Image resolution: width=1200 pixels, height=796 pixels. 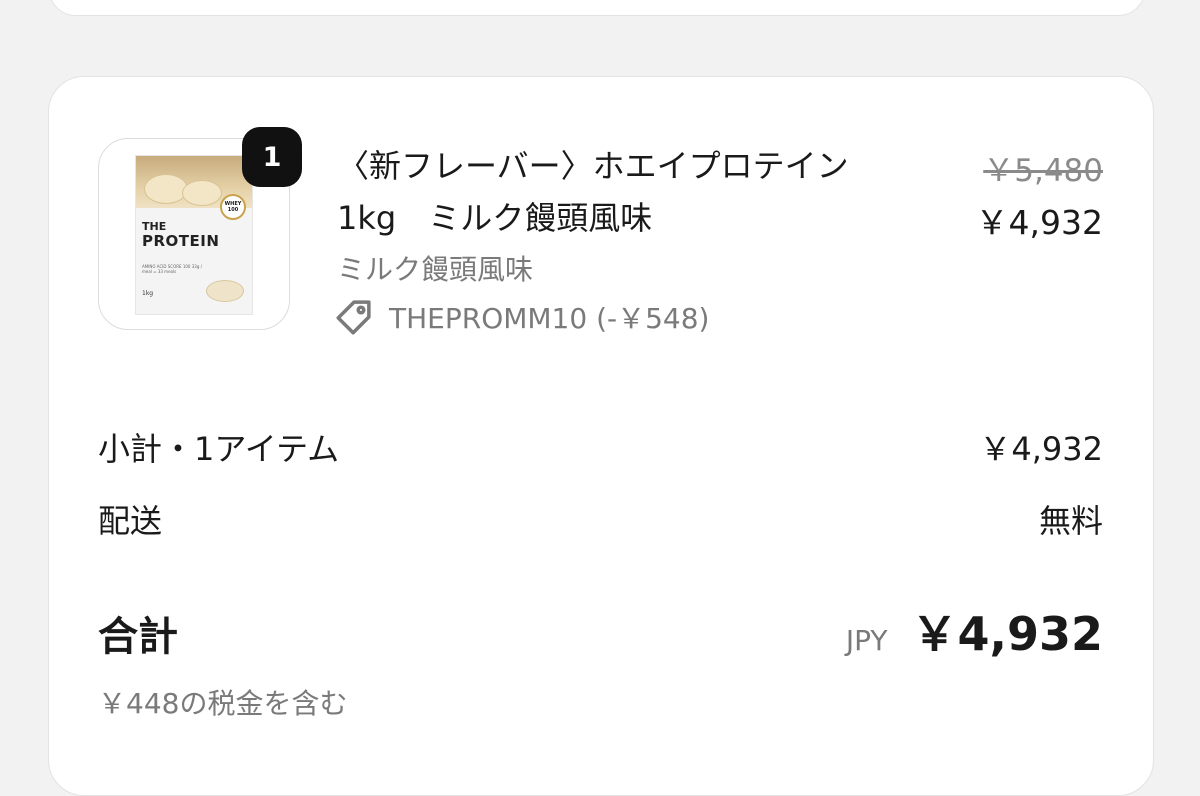 I want to click on quantity-badge: 1, so click(x=272, y=157).